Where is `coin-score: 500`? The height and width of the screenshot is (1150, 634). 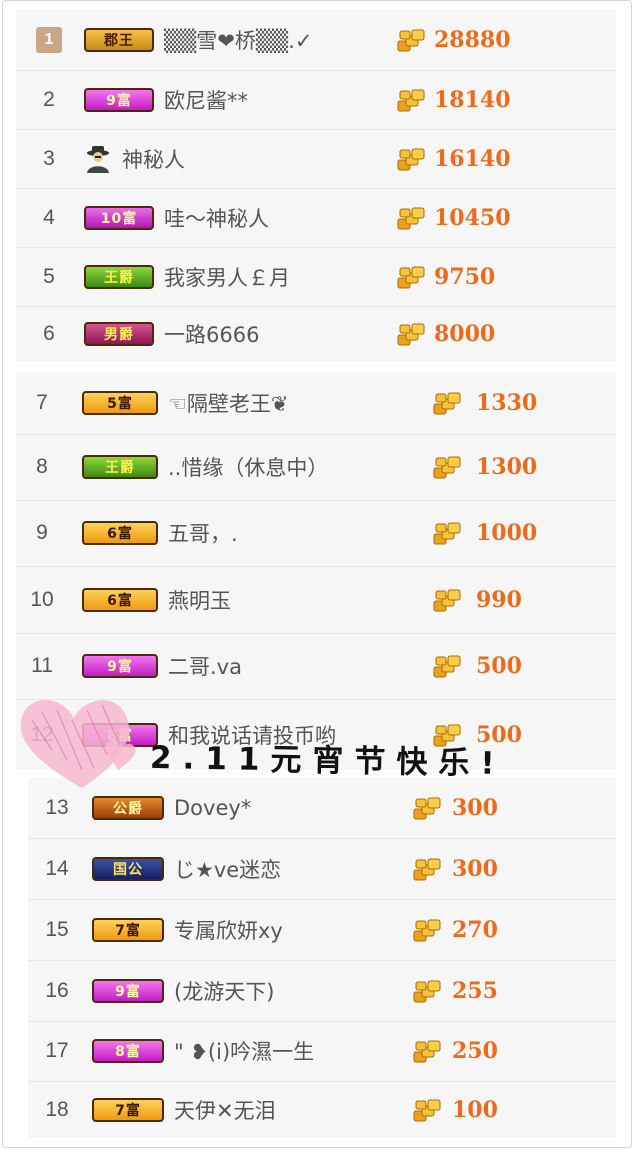 coin-score: 500 is located at coordinates (499, 666).